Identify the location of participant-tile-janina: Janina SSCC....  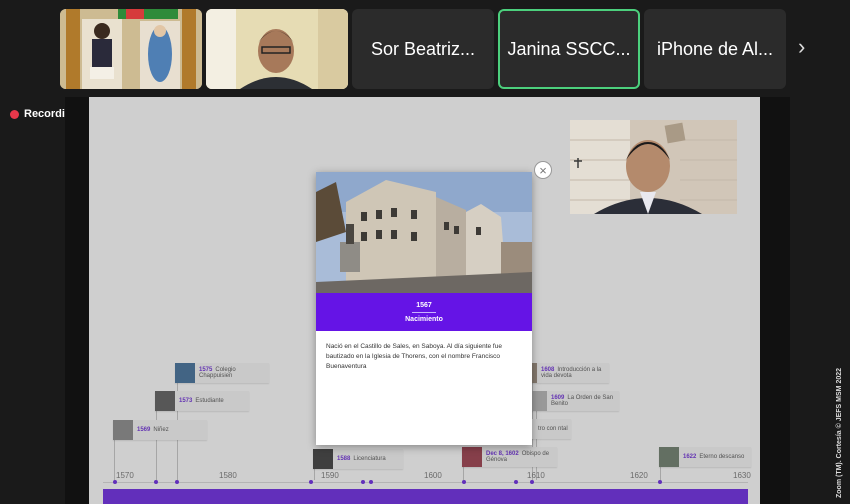
(569, 49).